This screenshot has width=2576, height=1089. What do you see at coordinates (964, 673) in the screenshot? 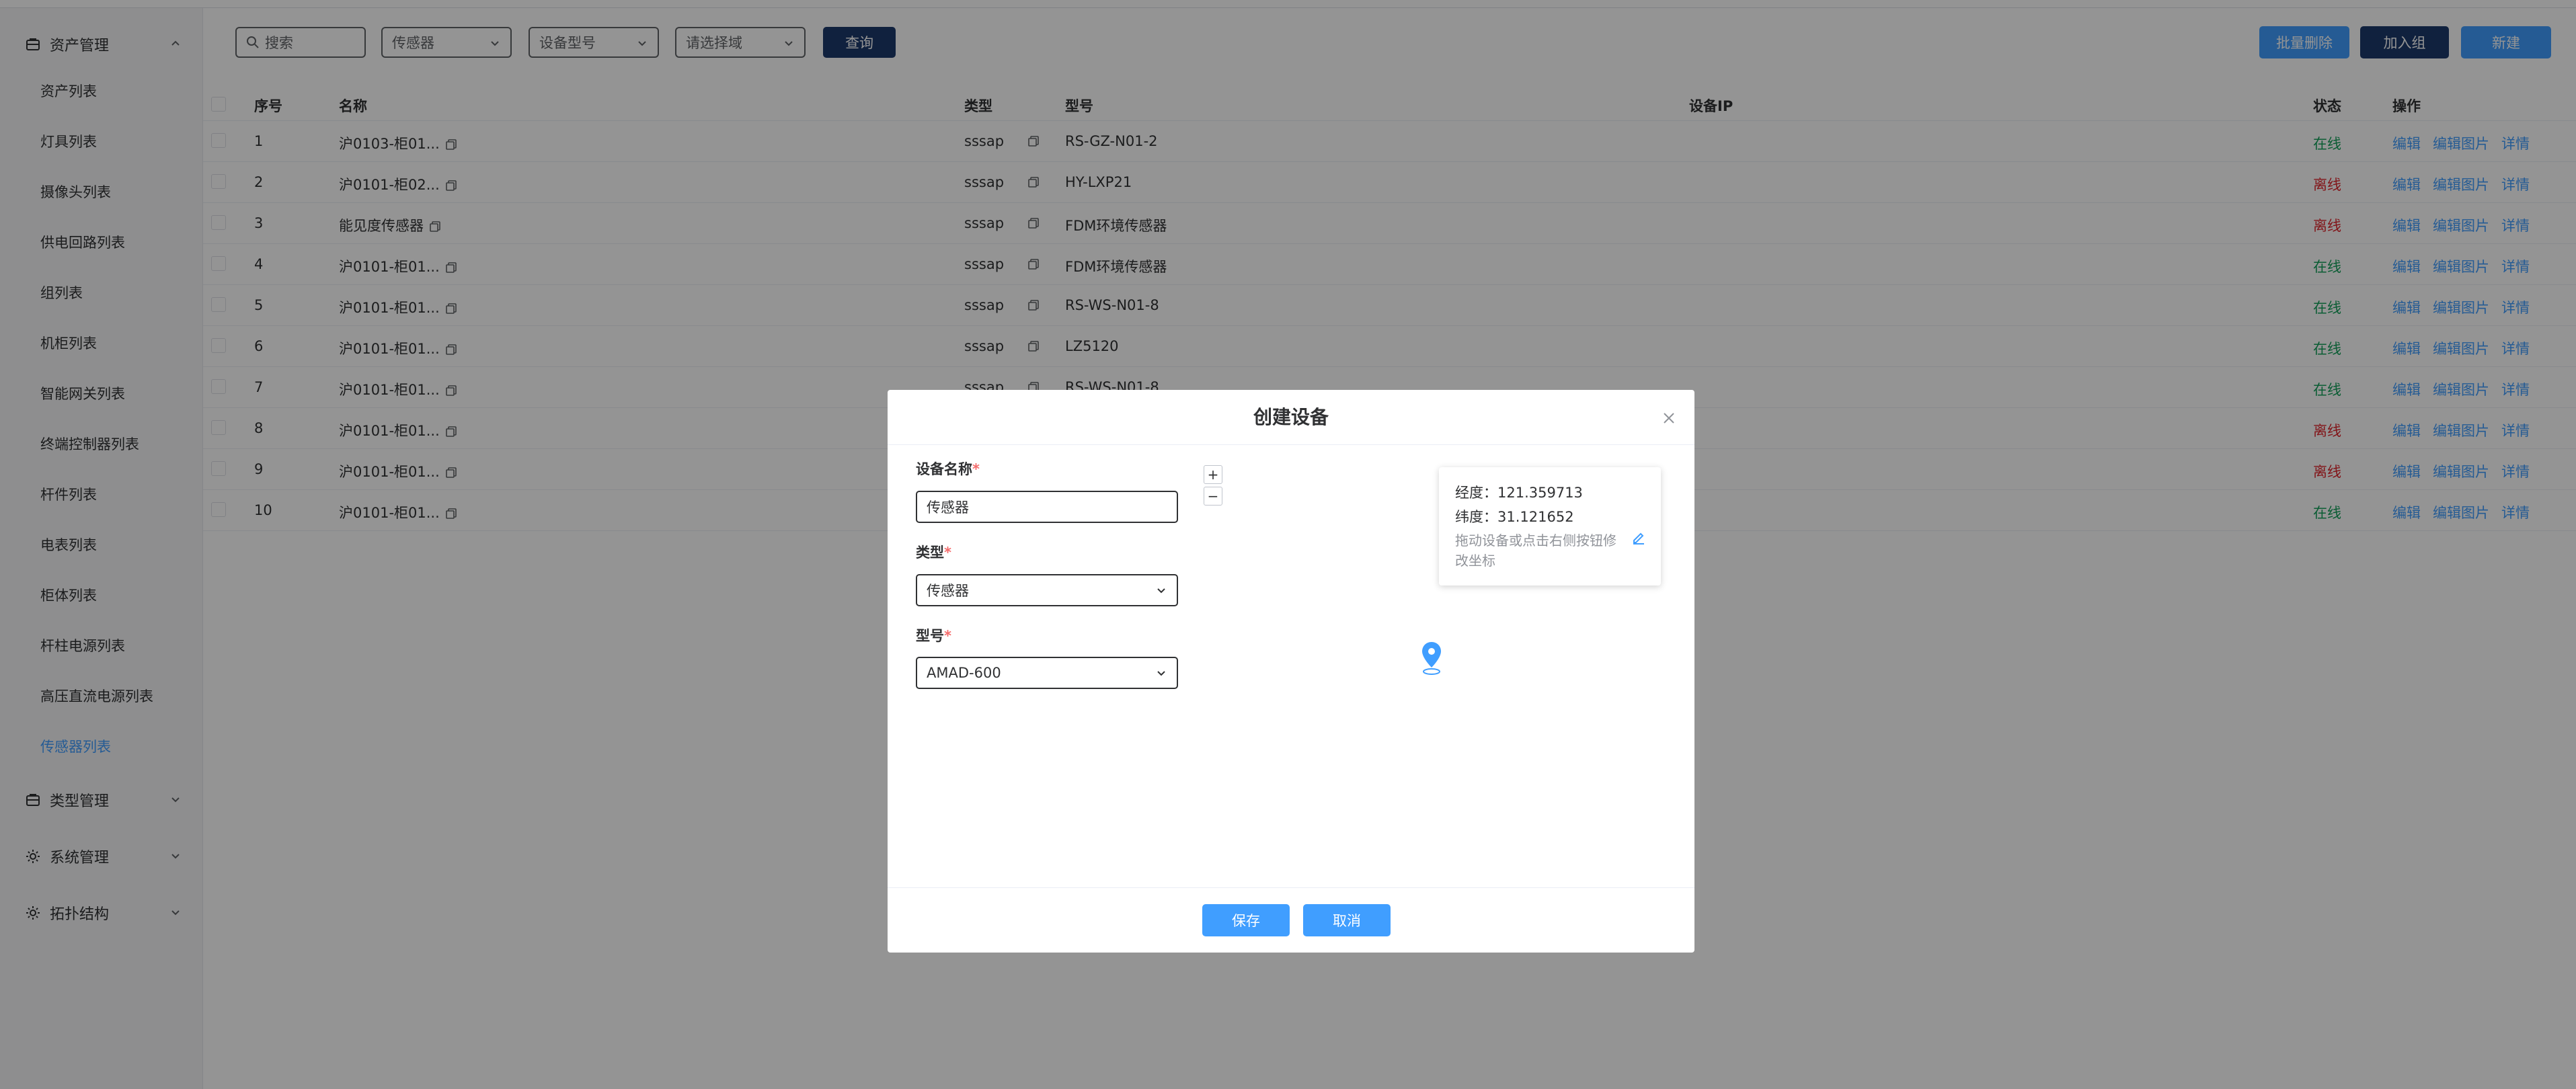
I see `model-select-value: AMAD-600` at bounding box center [964, 673].